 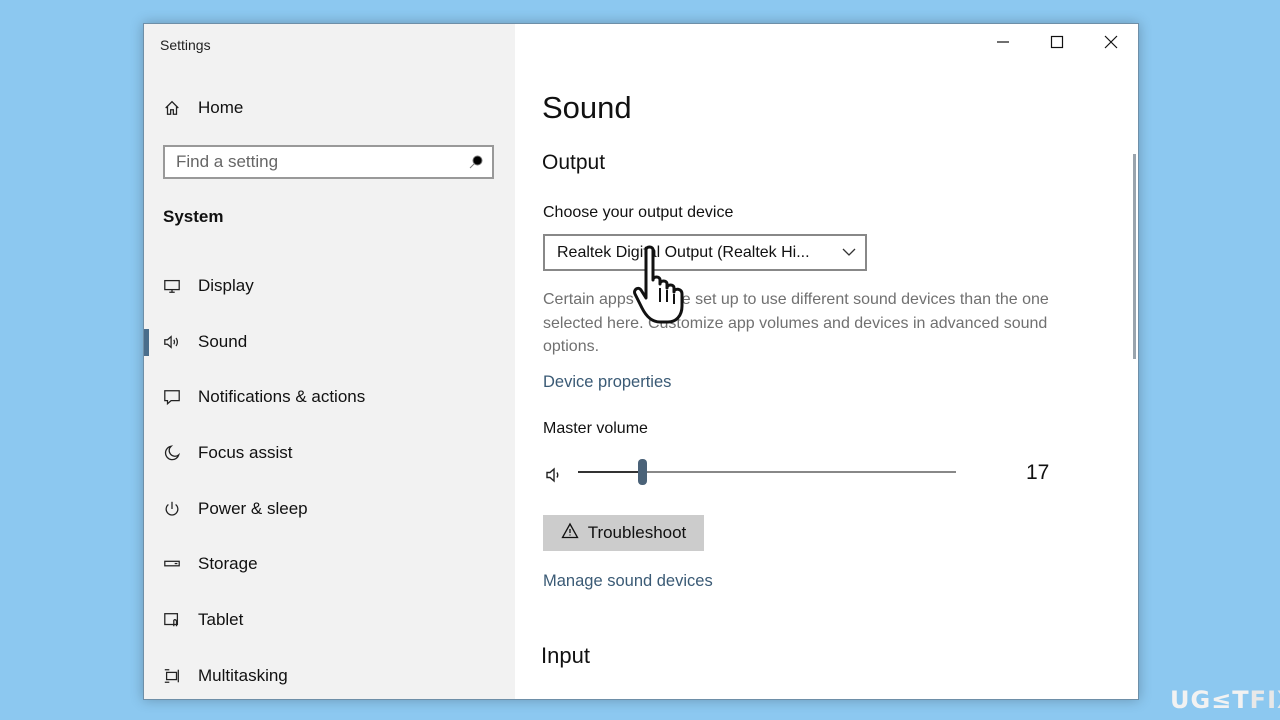 What do you see at coordinates (172, 453) in the screenshot?
I see `moon-icon` at bounding box center [172, 453].